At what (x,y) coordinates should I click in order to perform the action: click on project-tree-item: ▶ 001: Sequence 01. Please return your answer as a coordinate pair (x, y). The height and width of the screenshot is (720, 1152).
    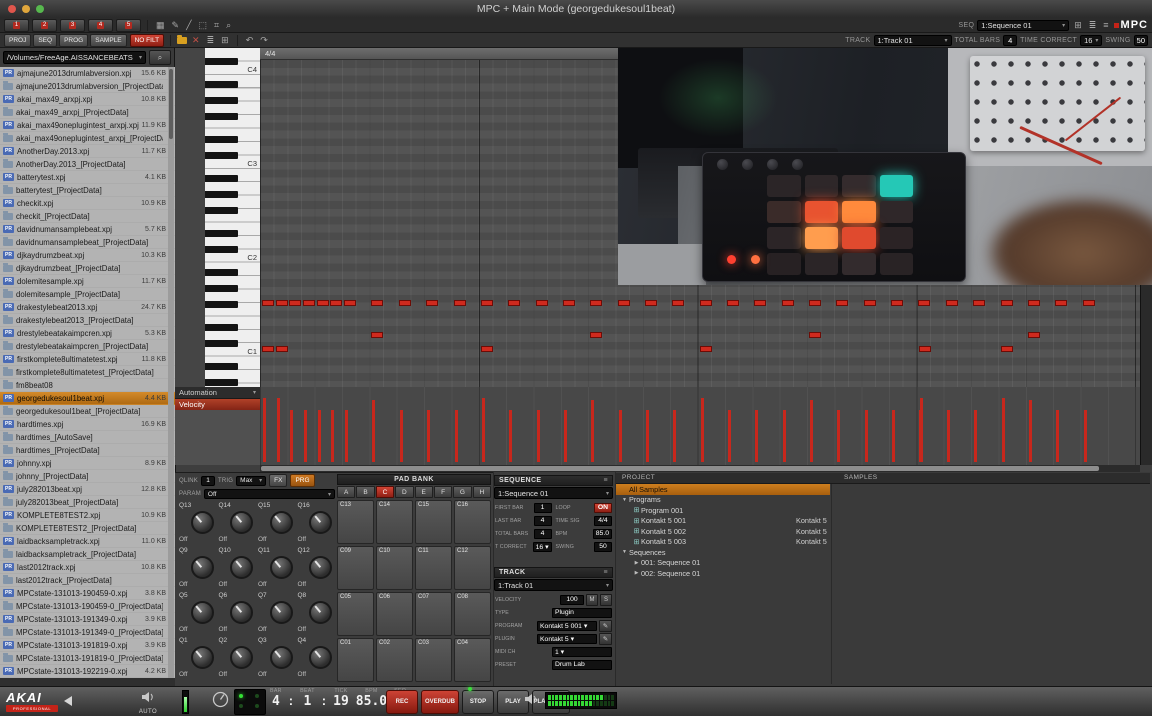
    Looking at the image, I should click on (883, 563).